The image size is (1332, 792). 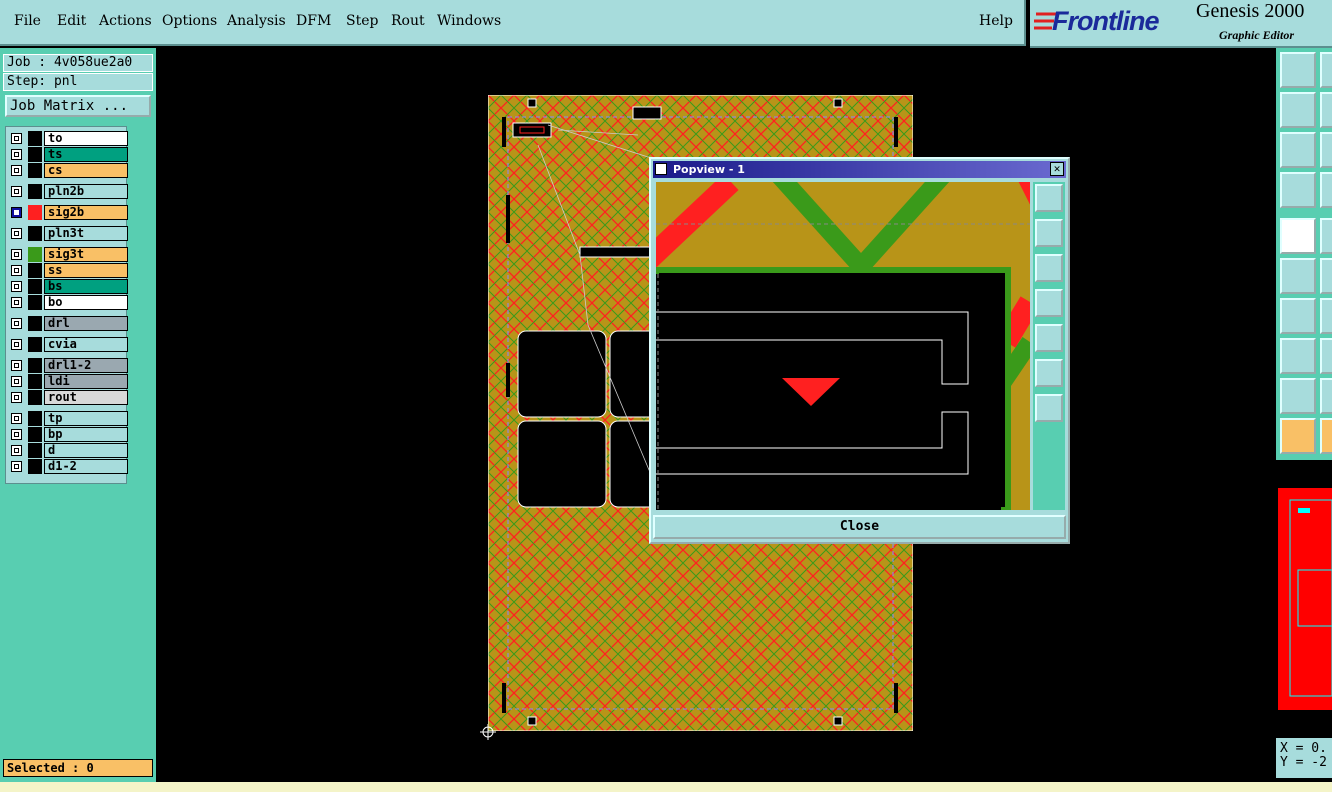 What do you see at coordinates (86, 323) in the screenshot?
I see `layer-name: drl` at bounding box center [86, 323].